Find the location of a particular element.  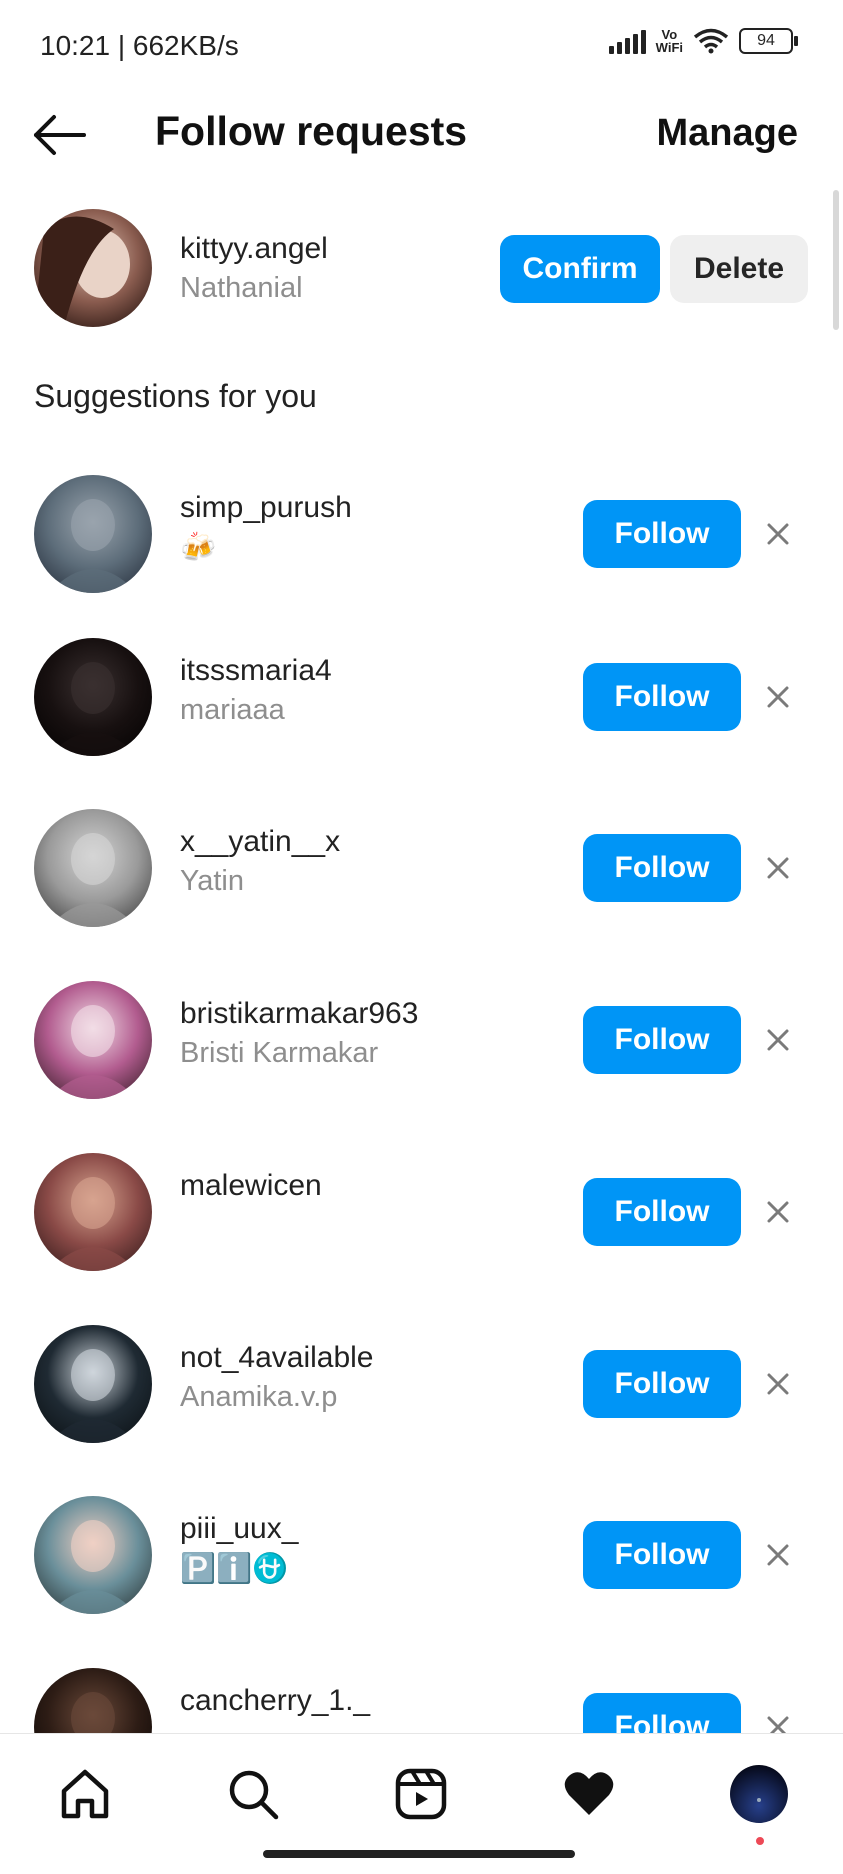

scrollbar is located at coordinates (836, 260).